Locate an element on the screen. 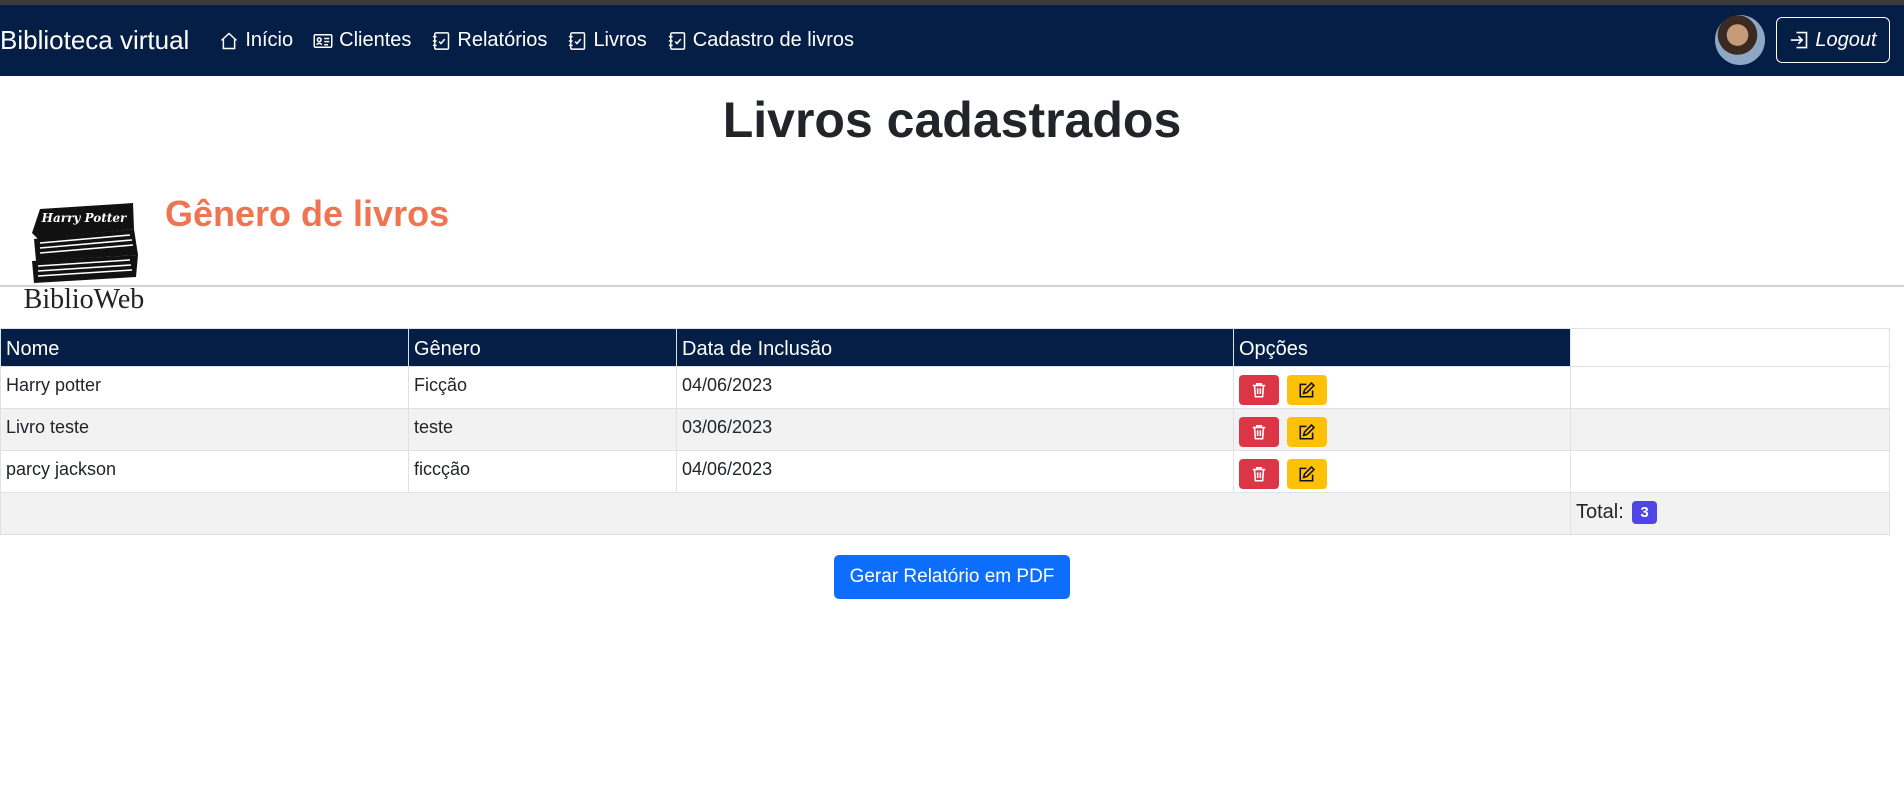 Image resolution: width=1904 pixels, height=811 pixels. logout-button: Logout is located at coordinates (1833, 40).